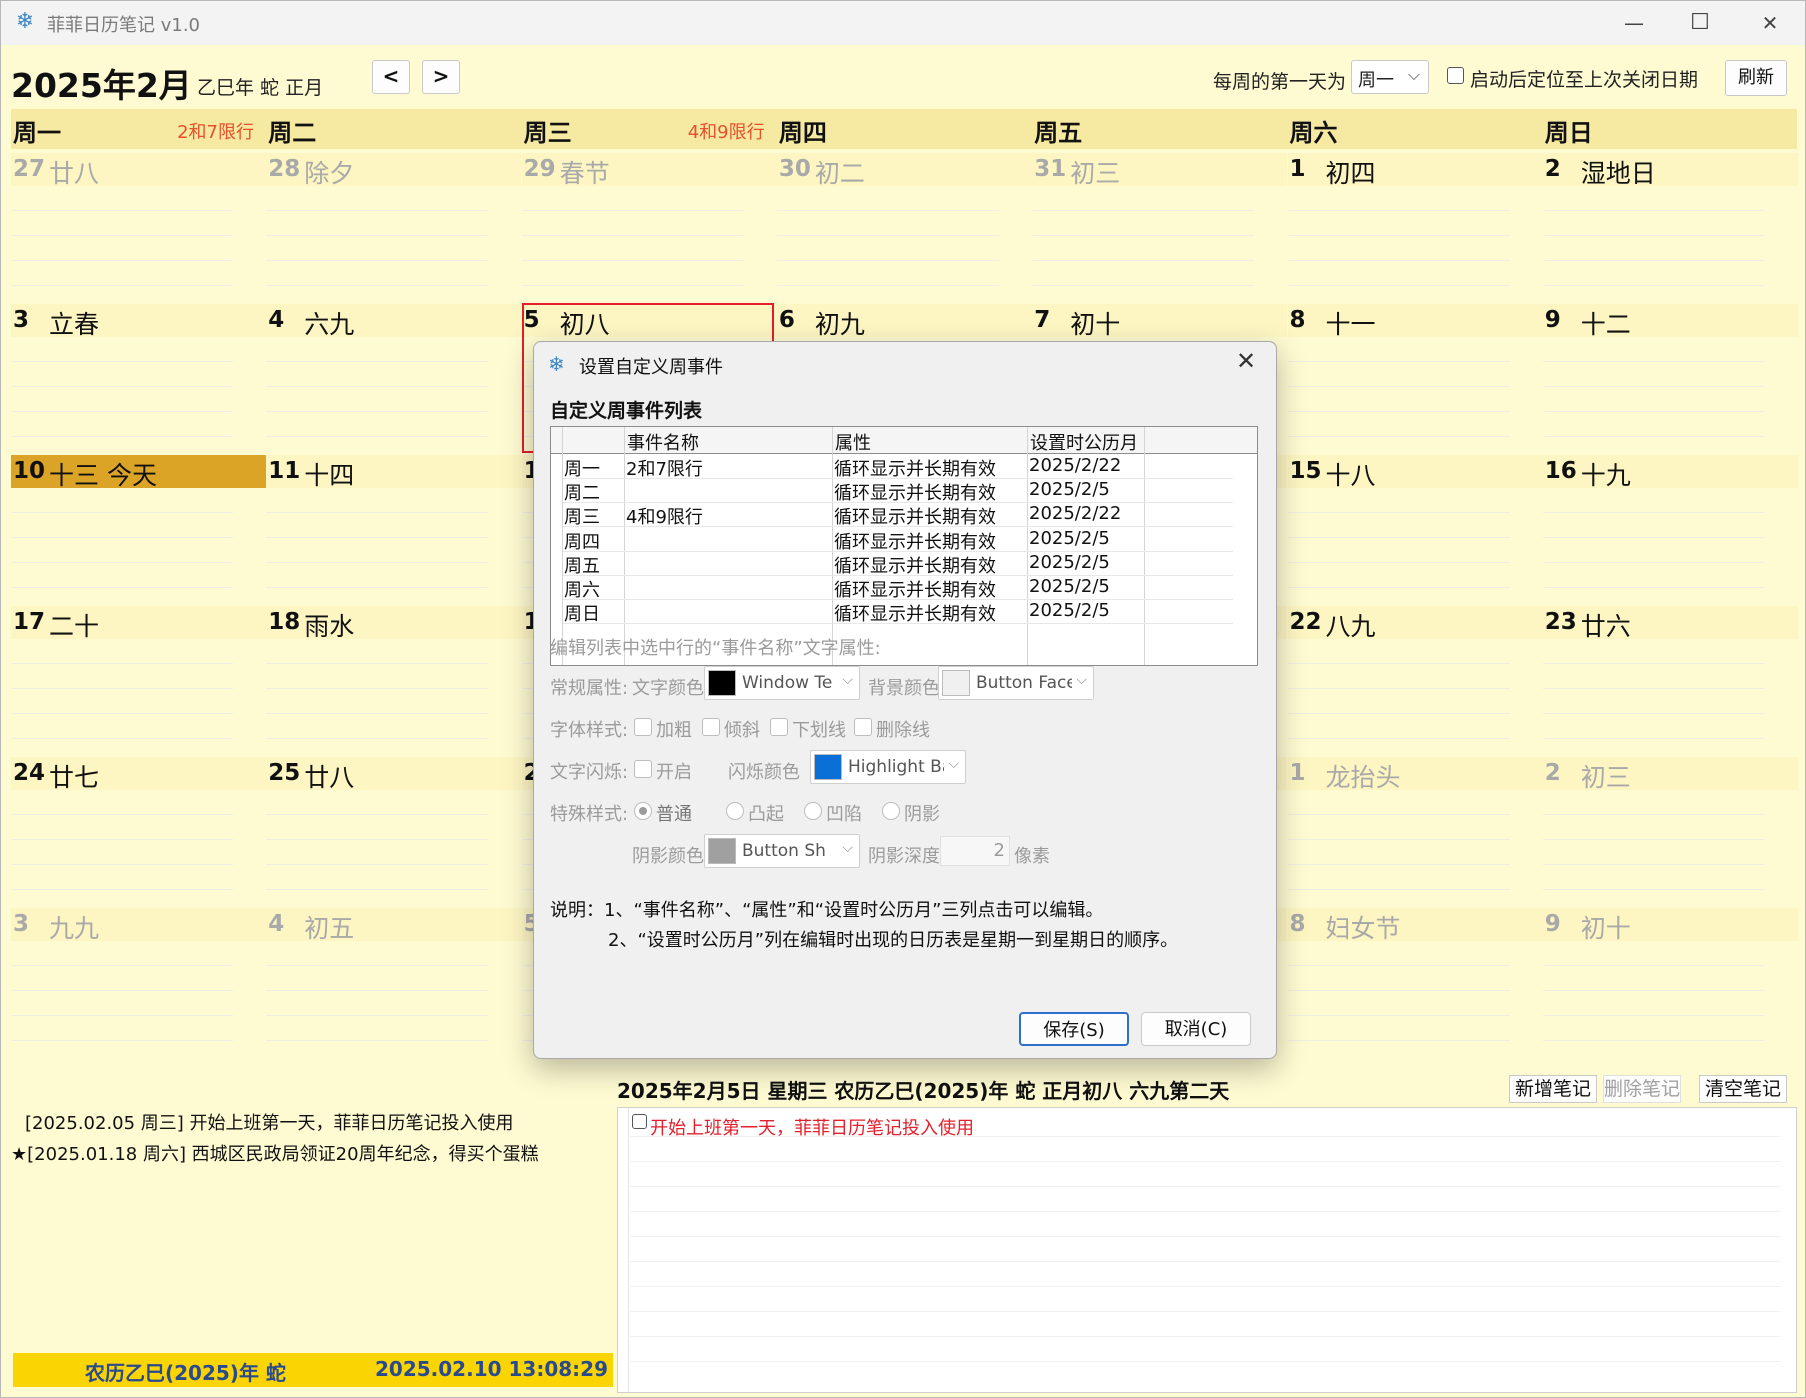 The image size is (1806, 1398). I want to click on add-note-button: 新增笔记, so click(1553, 1089).